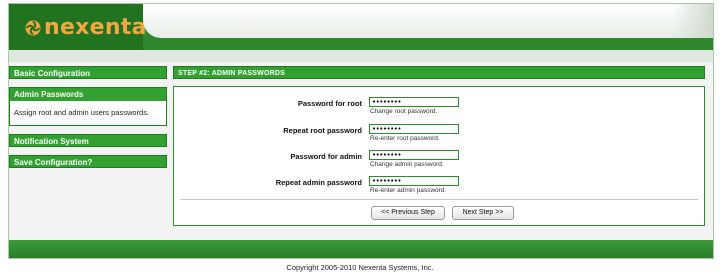 Image resolution: width=720 pixels, height=280 pixels. Describe the element at coordinates (408, 213) in the screenshot. I see `previous-step-button: << Previous Step` at that location.